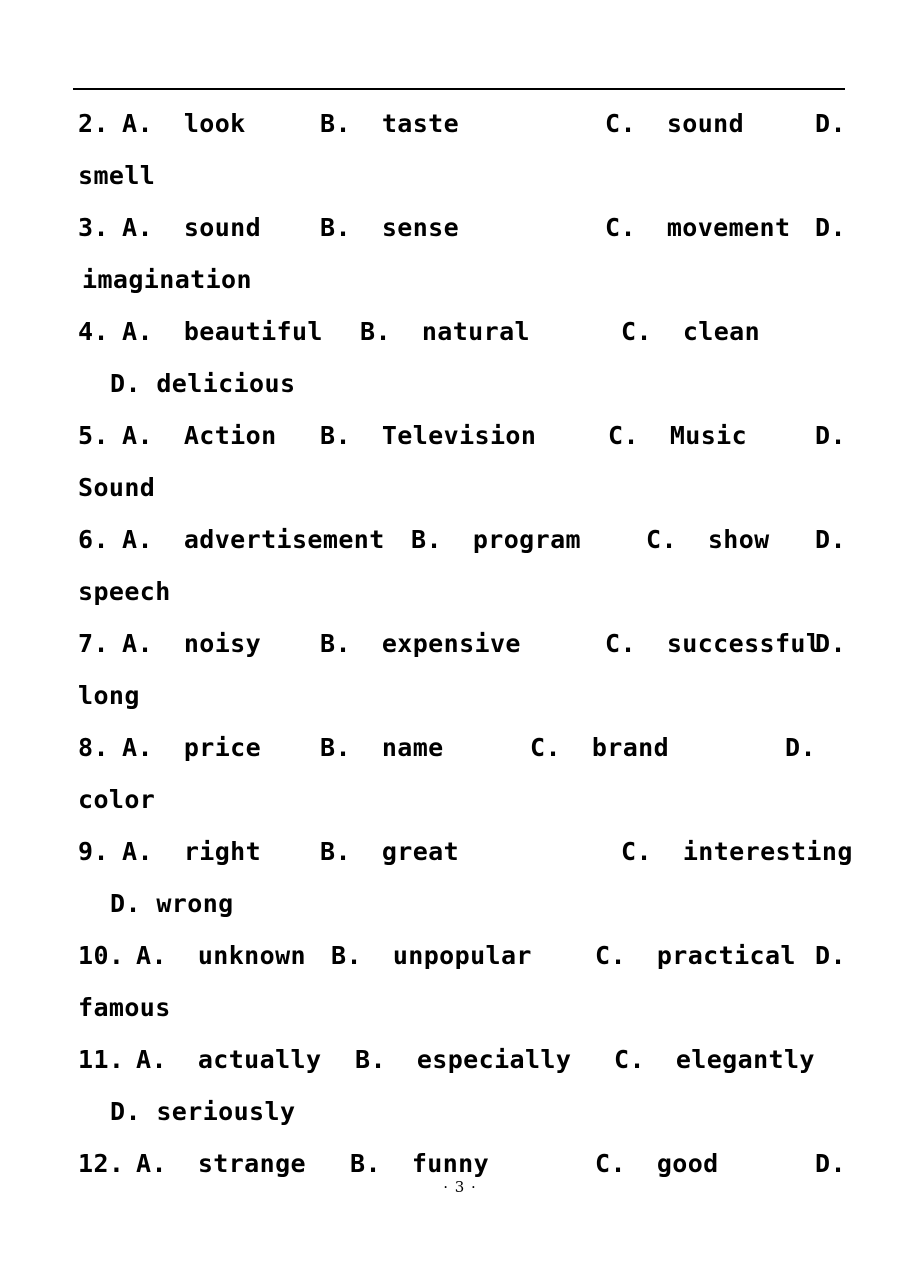 This screenshot has height=1274, width=920. I want to click on option-a: A. actually, so click(228, 1060).